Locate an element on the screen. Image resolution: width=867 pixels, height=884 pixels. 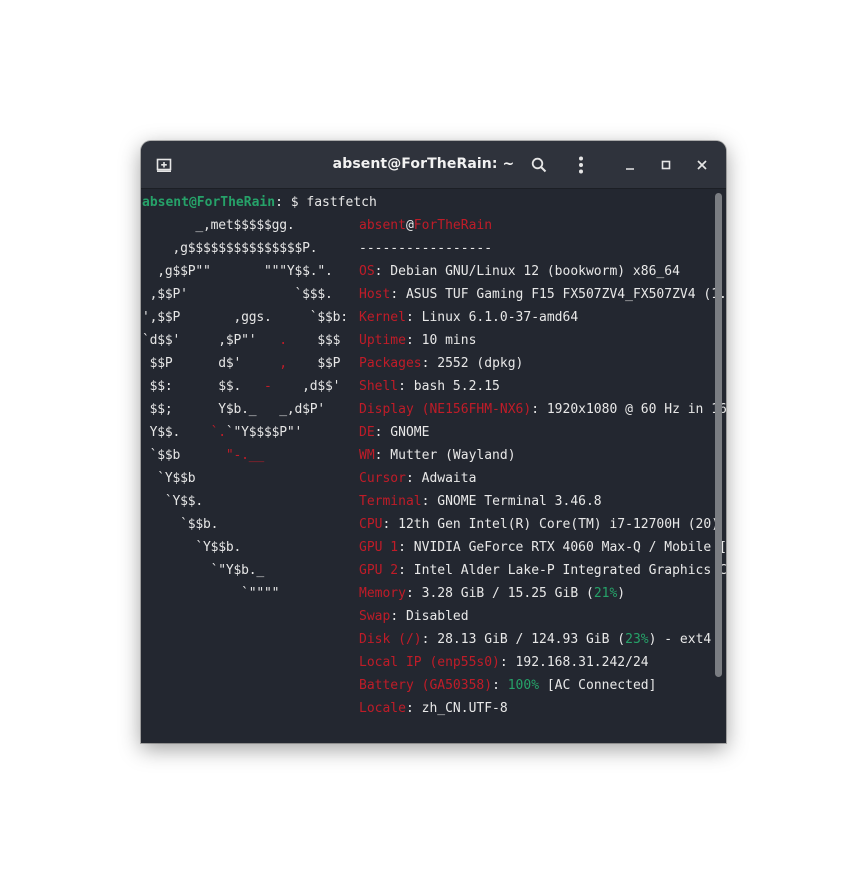
info-value: : GNOME Terminal 3.46.8 is located at coordinates (511, 501).